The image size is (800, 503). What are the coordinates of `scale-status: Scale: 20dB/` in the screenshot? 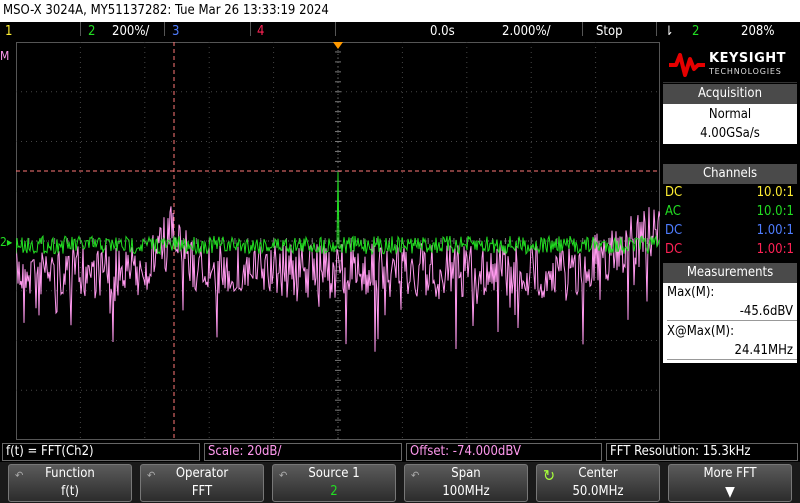 It's located at (303, 452).